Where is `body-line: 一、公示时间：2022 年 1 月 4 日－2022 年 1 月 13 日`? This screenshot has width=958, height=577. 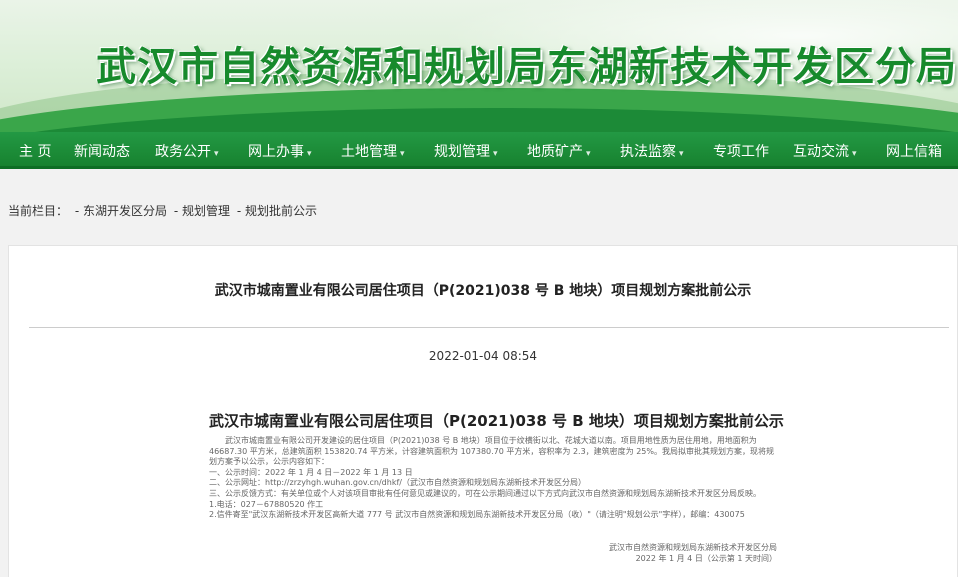 body-line: 一、公示时间：2022 年 1 月 4 日－2022 年 1 月 13 日 is located at coordinates (311, 472).